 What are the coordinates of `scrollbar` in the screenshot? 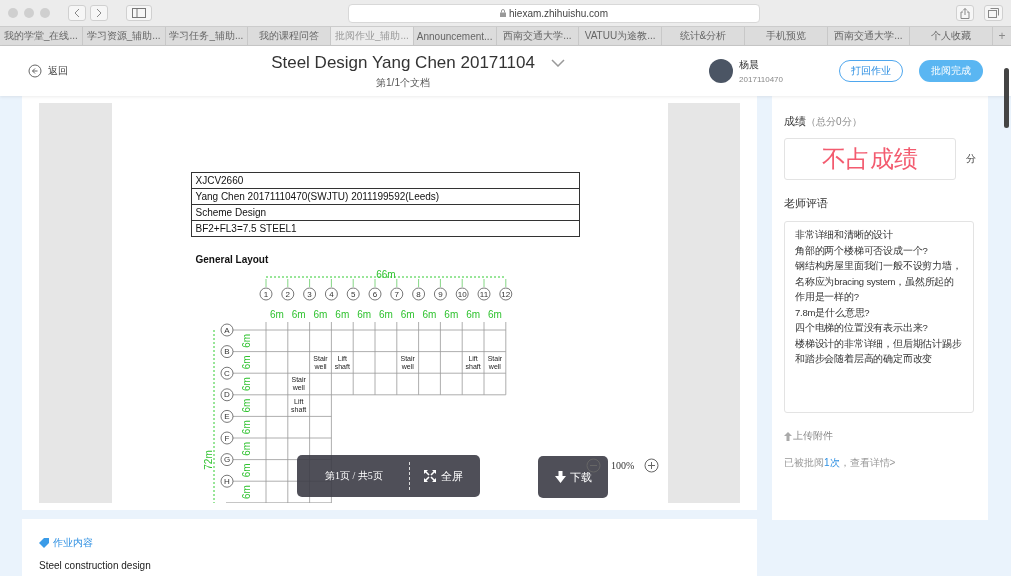 It's located at (1006, 98).